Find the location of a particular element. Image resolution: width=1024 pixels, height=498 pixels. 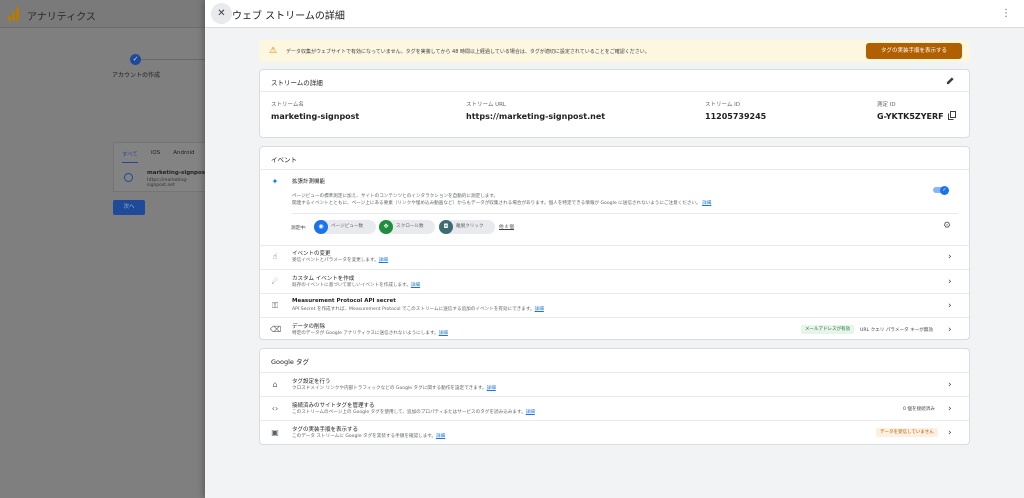

code-icon: ‹› is located at coordinates (275, 408).